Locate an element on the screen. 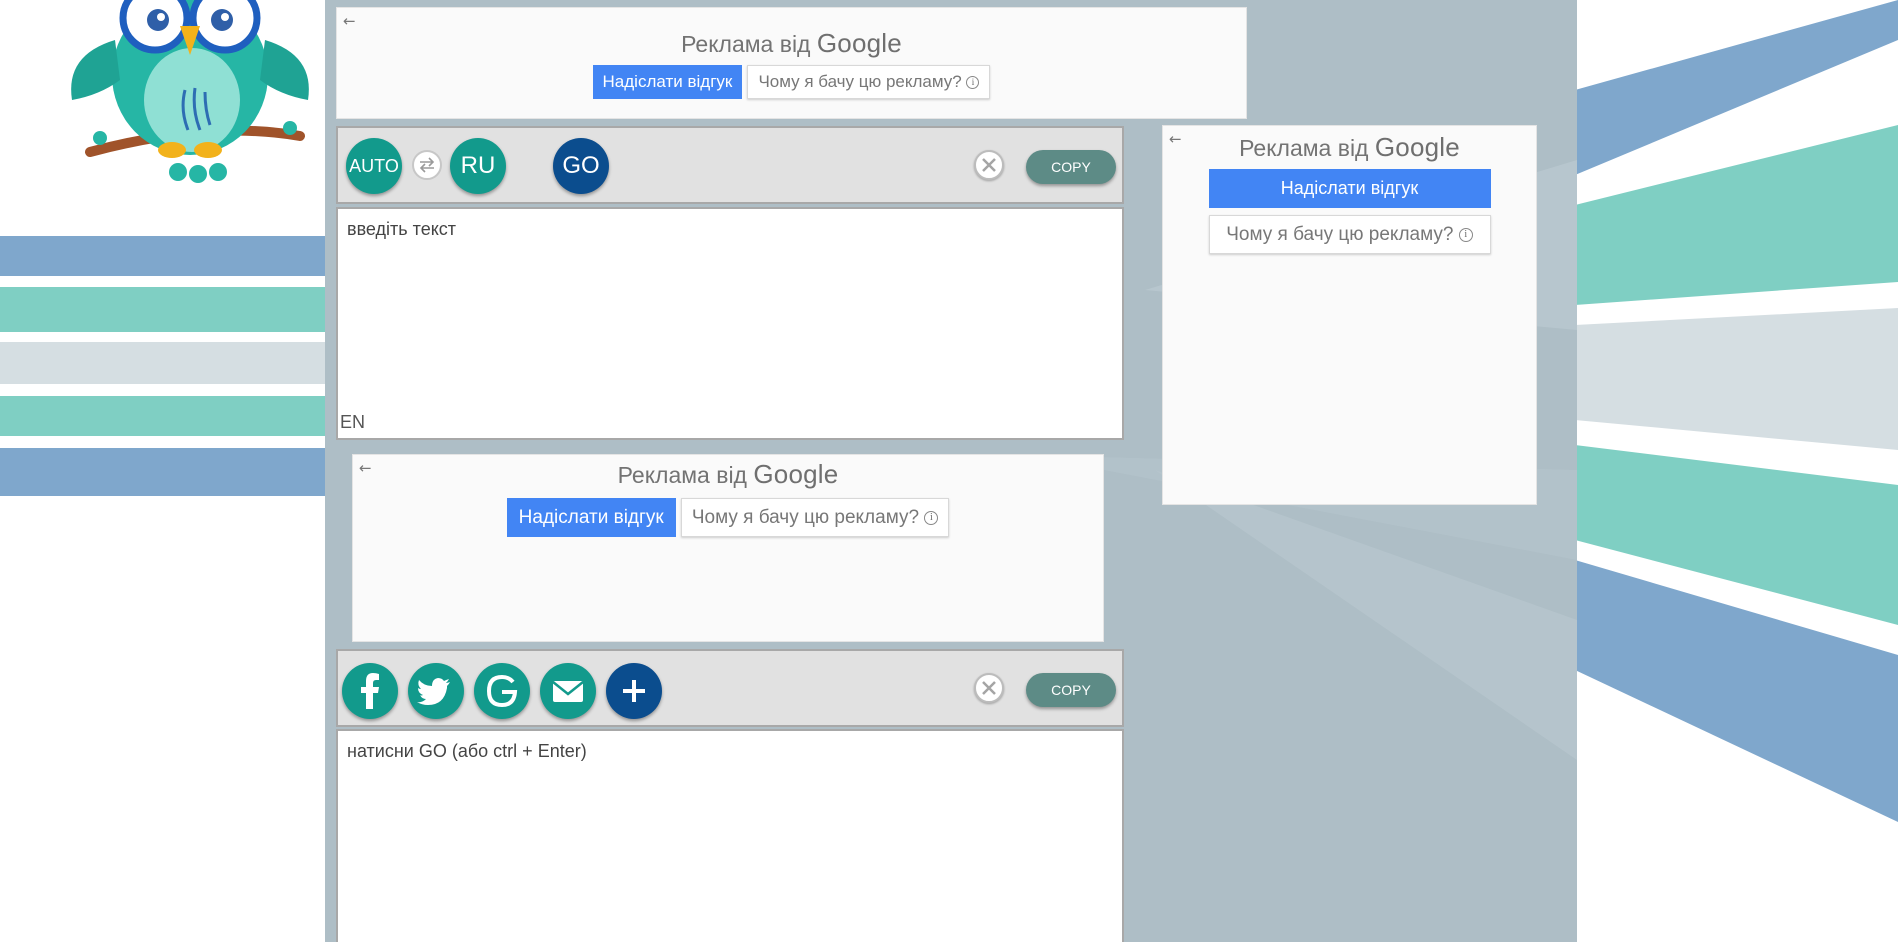 The width and height of the screenshot is (1898, 942). twitter-icon is located at coordinates (433, 691).